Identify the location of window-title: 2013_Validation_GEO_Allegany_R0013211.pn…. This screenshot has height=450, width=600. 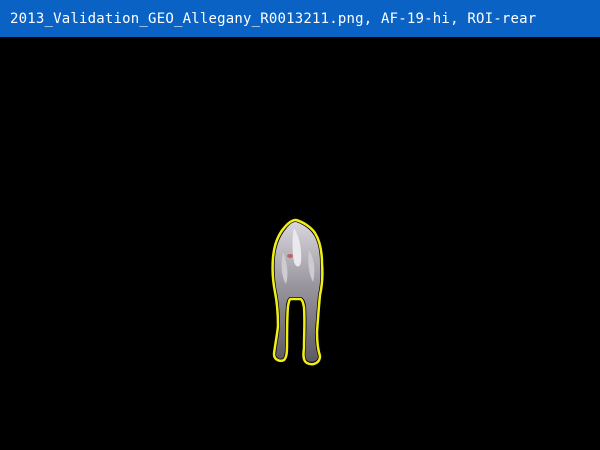
(273, 18).